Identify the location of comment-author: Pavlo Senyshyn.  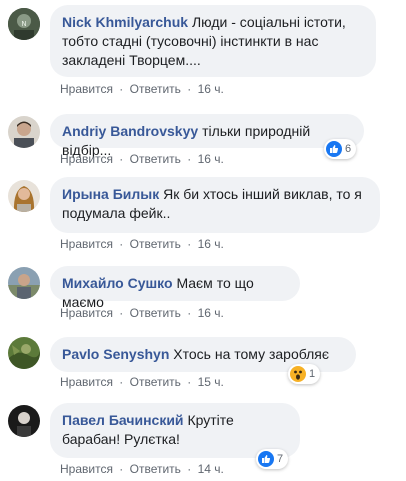
(115, 354).